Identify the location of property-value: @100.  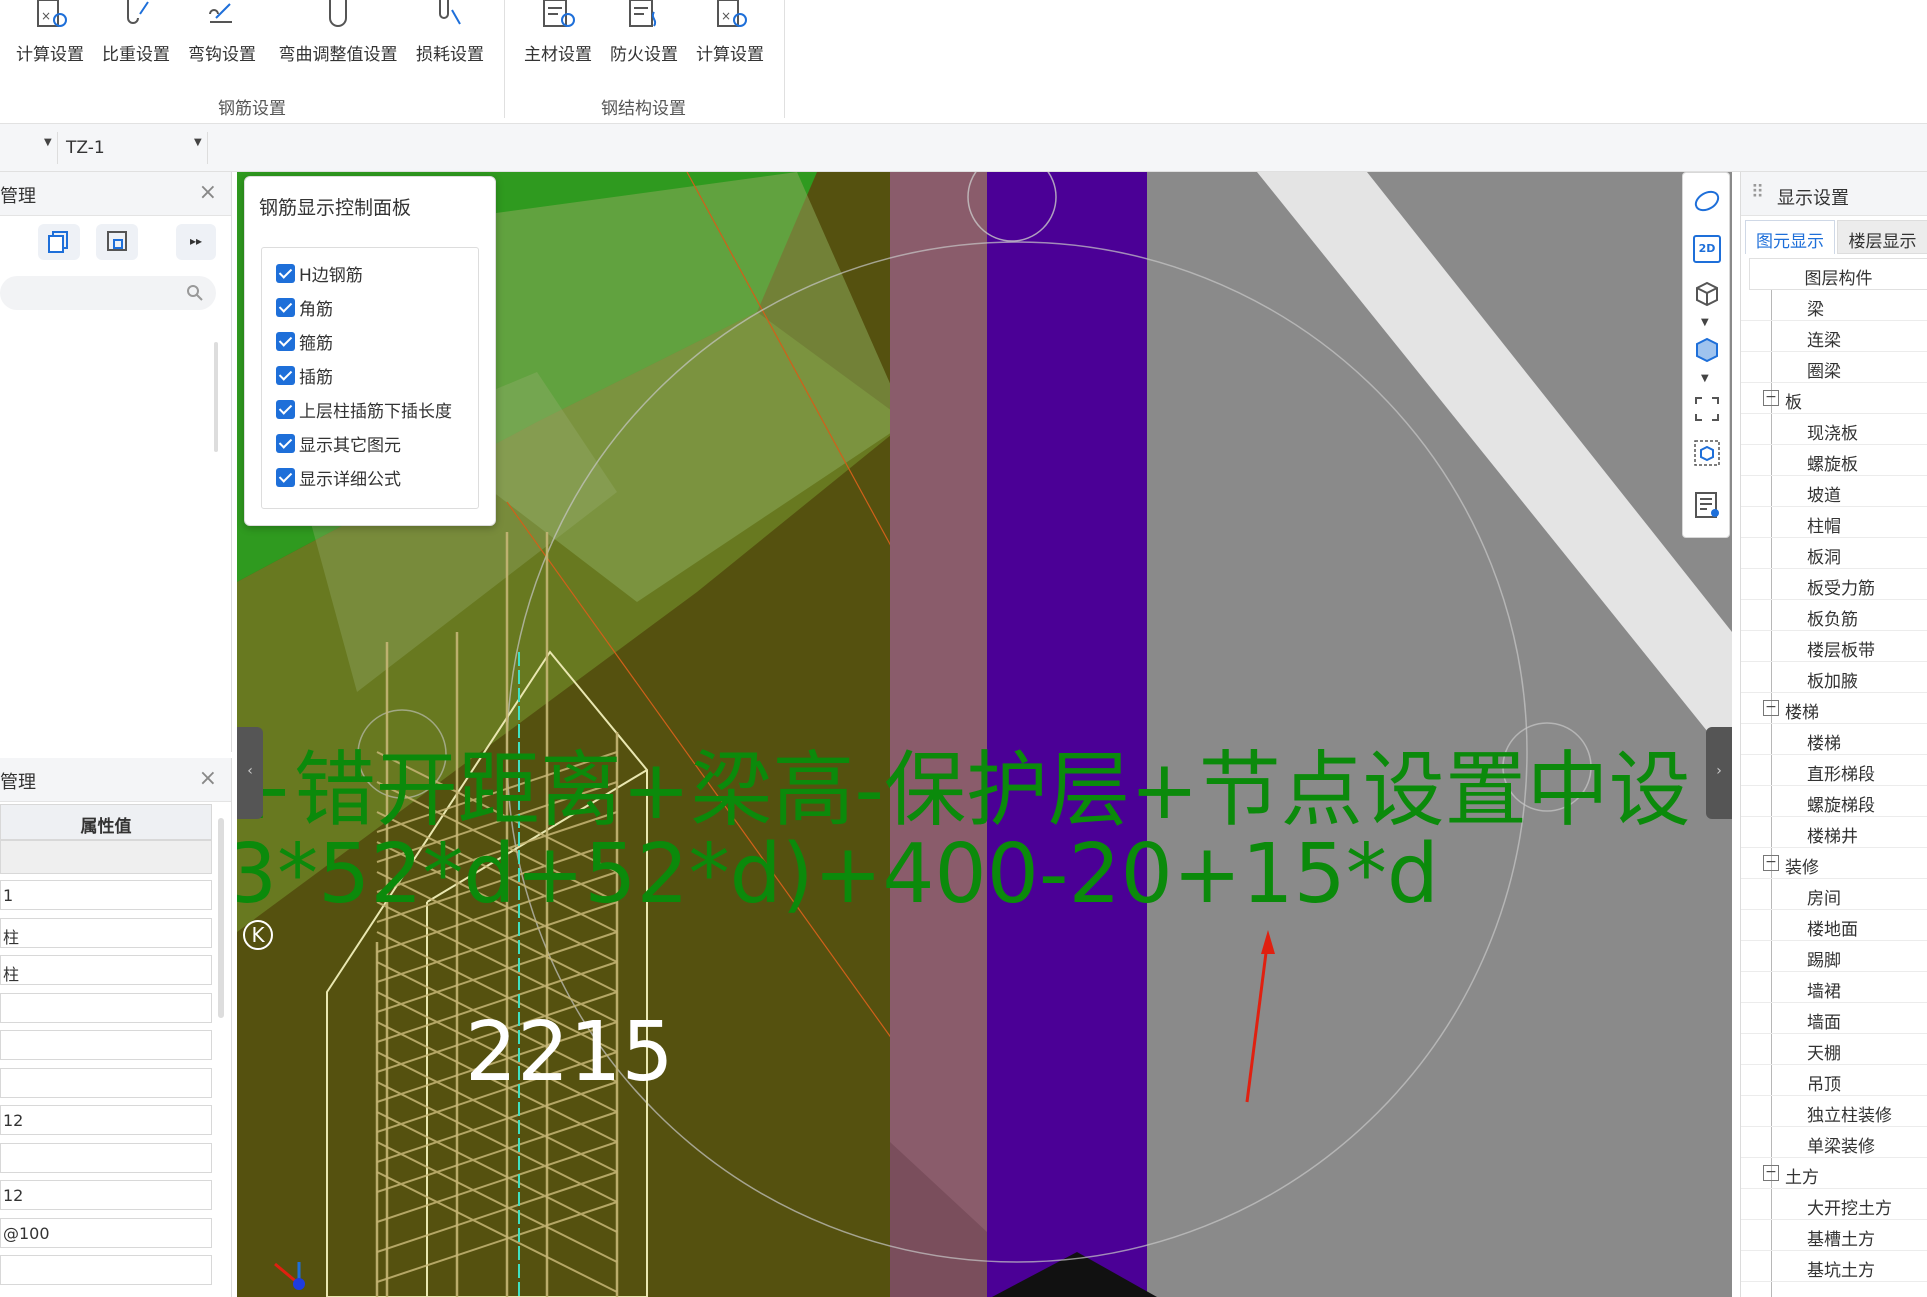
(106, 1233).